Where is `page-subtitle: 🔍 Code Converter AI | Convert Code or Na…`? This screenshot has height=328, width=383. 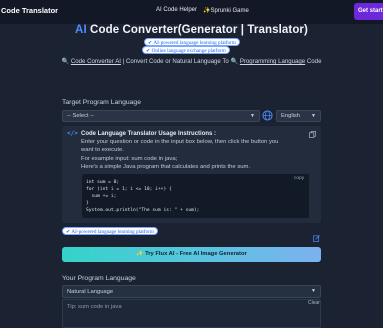
page-subtitle: 🔍 Code Converter AI | Convert Code or Na… is located at coordinates (191, 61).